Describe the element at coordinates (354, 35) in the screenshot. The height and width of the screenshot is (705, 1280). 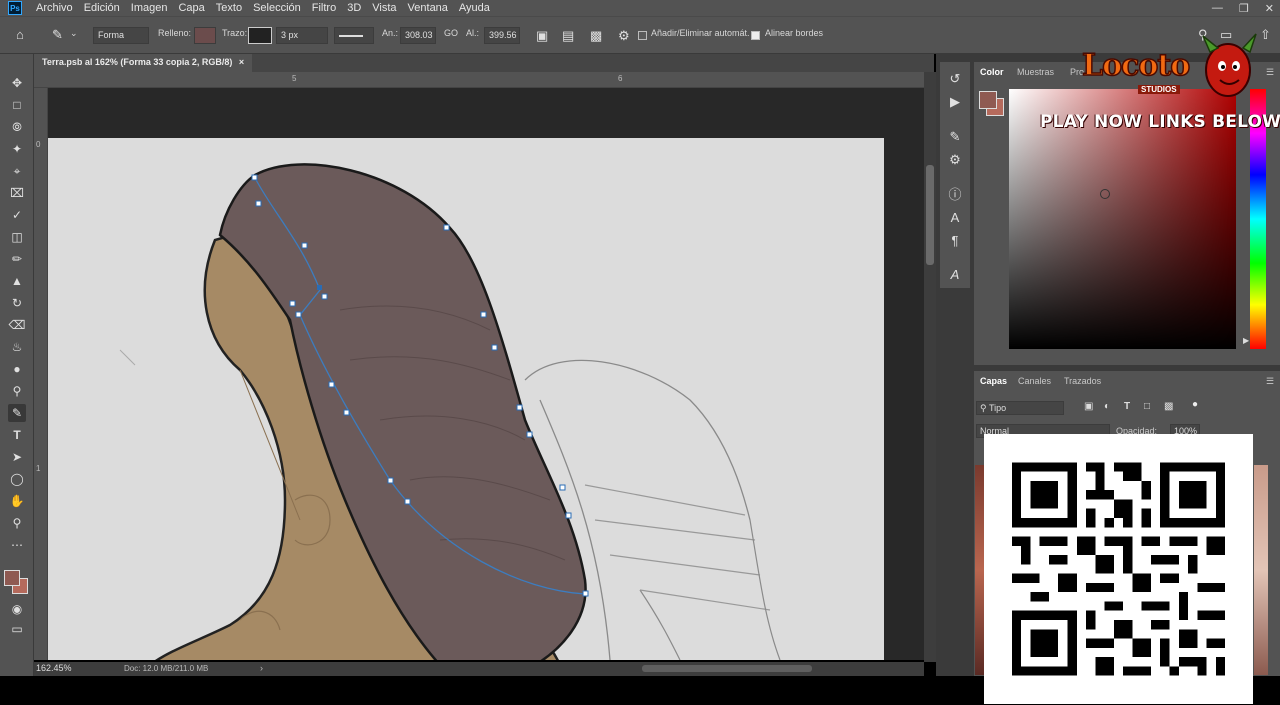
I see `stroke-type-select` at that location.